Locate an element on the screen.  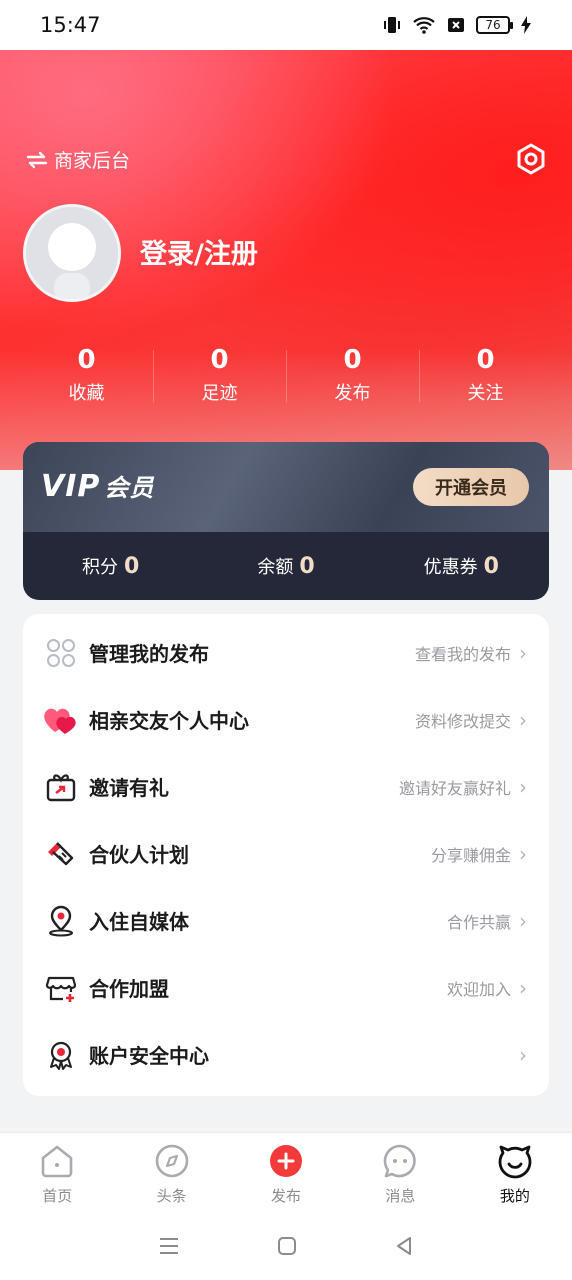
stat-label: 足迹 is located at coordinates (219, 393).